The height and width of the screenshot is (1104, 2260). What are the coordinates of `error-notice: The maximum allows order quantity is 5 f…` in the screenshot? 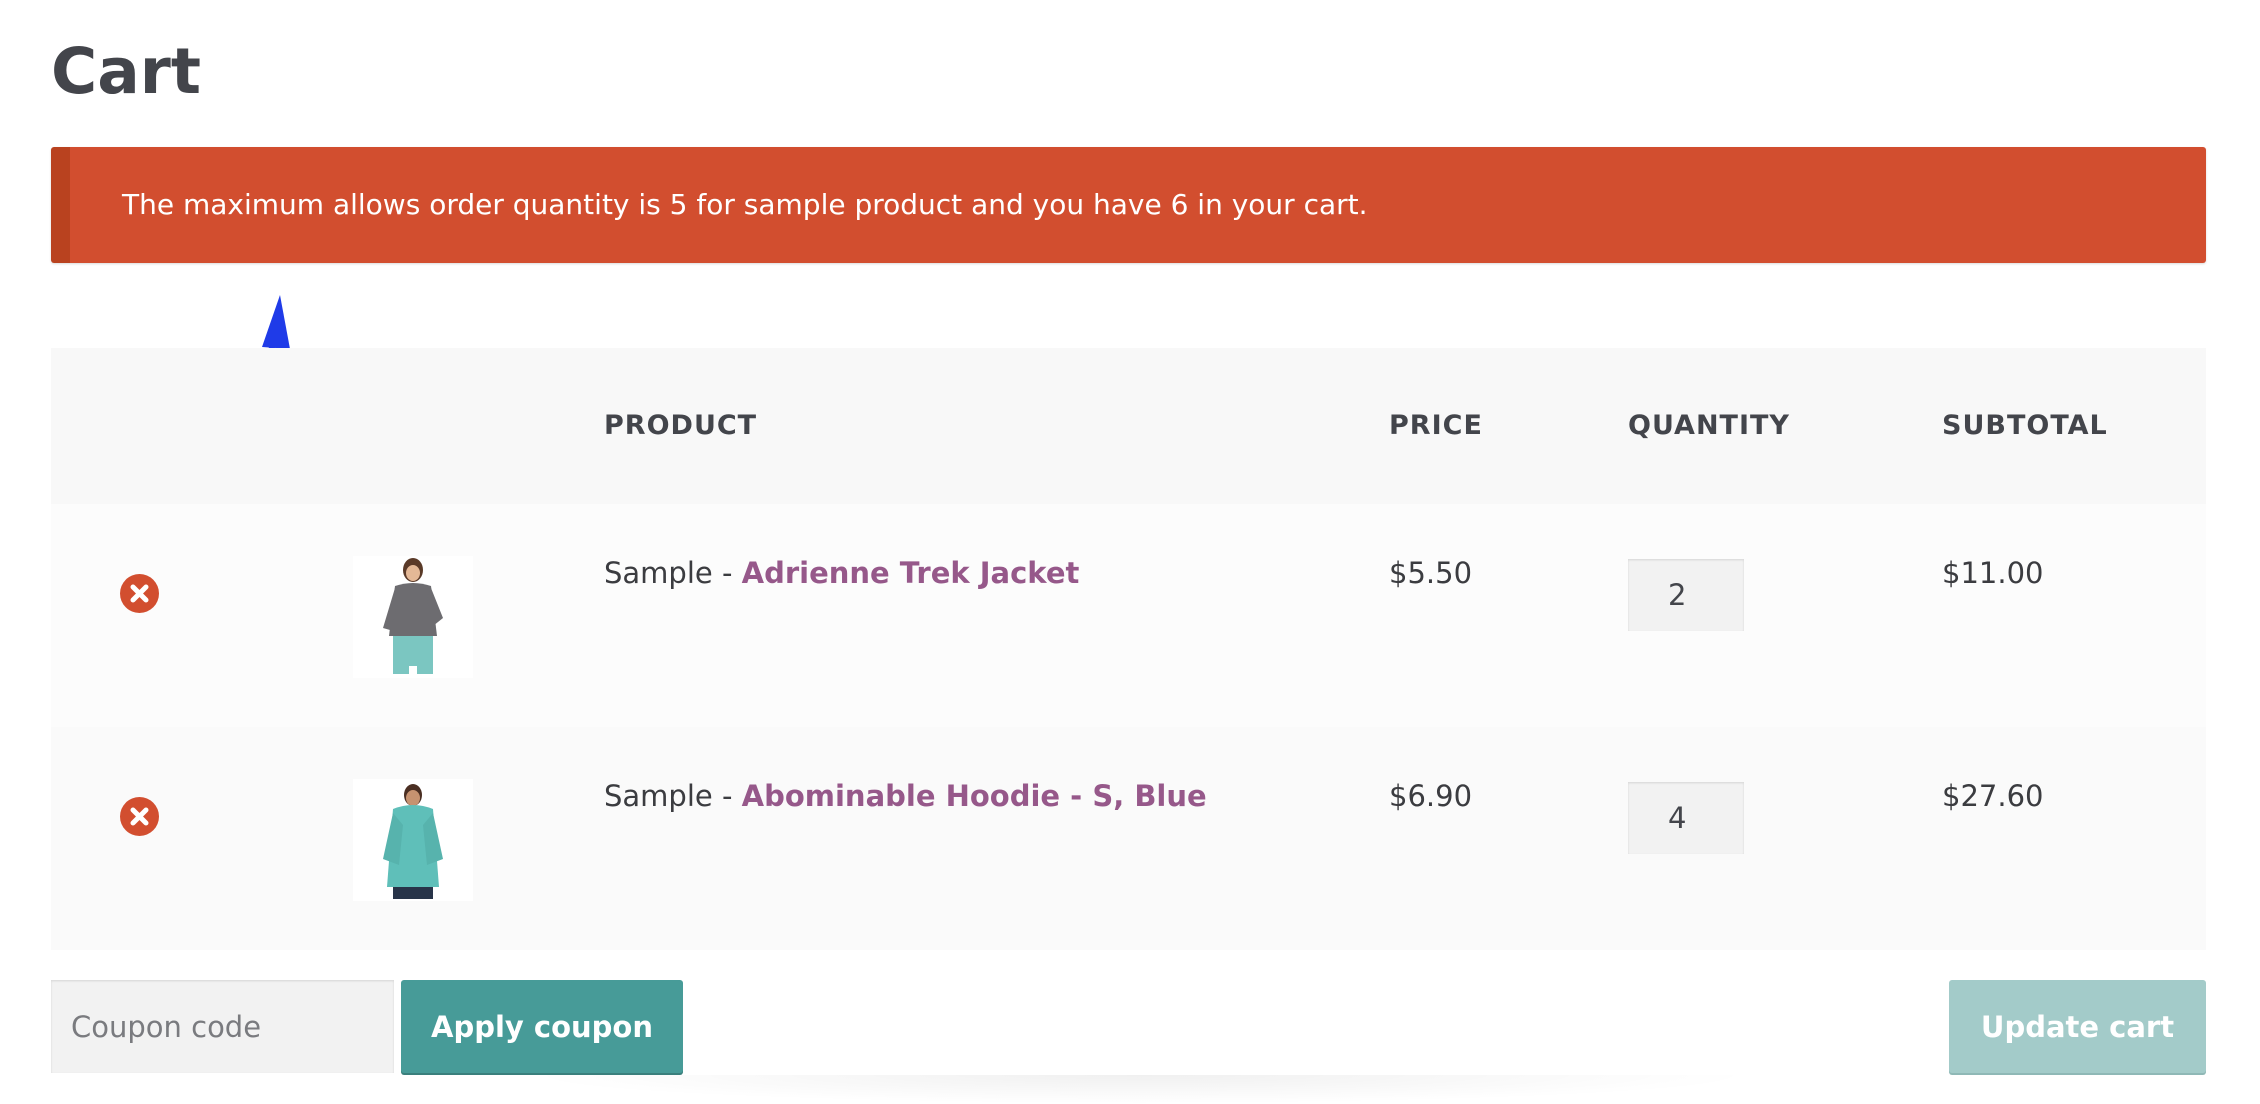 It's located at (1128, 205).